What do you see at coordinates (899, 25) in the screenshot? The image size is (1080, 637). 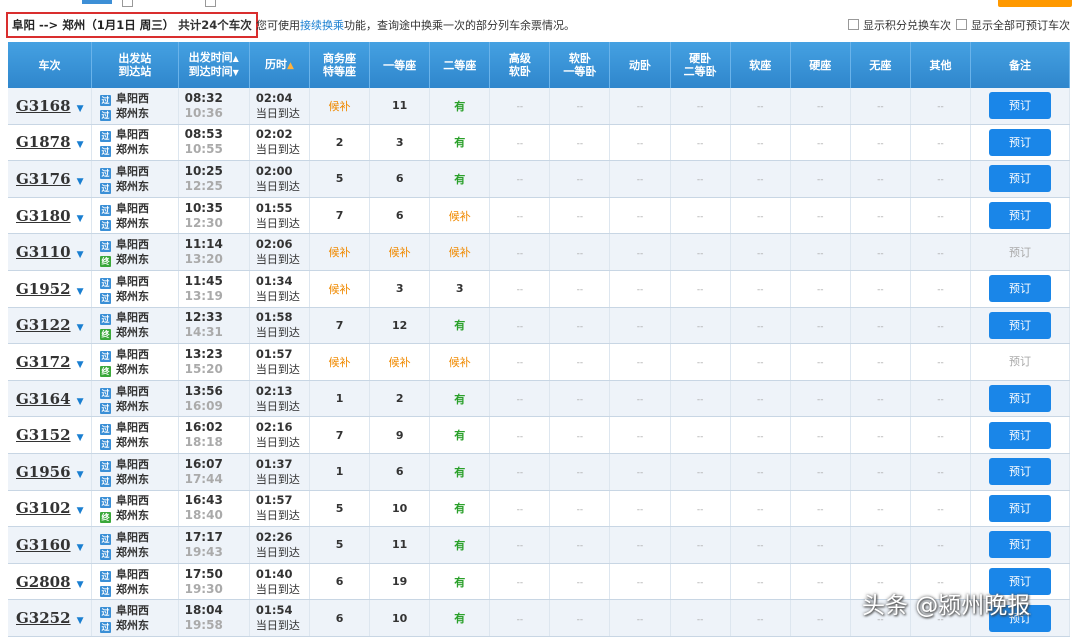 I see `show-points-option: 显示积分兑换车次` at bounding box center [899, 25].